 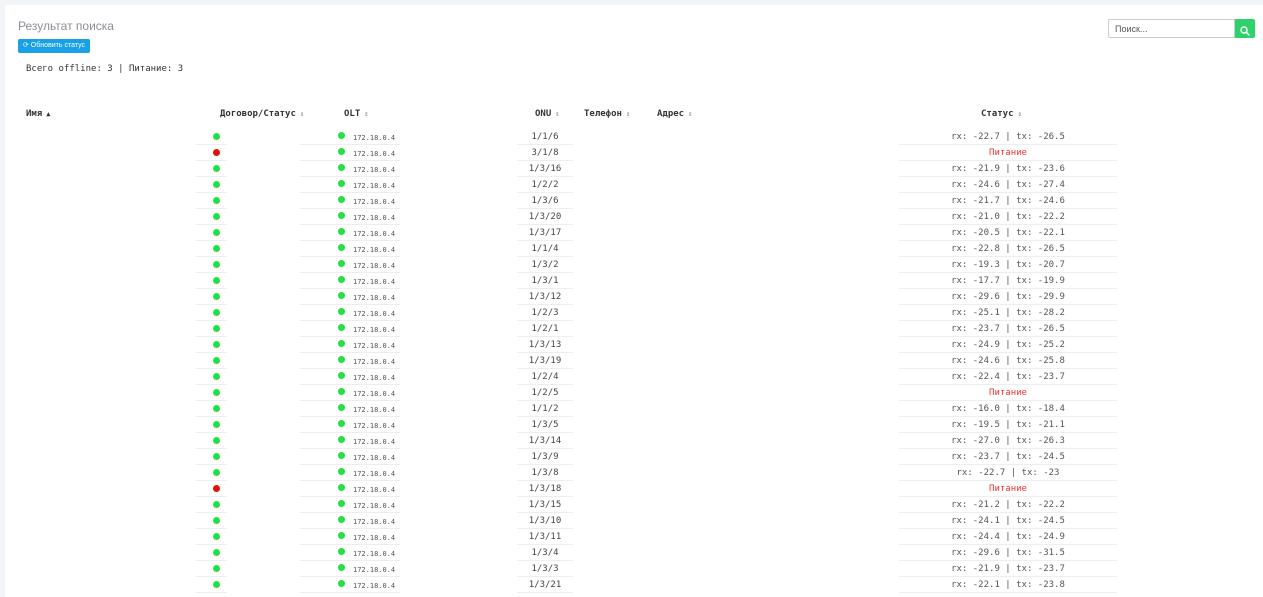 I want to click on table-row: 172.18.0.4 3/1/8 Питание, so click(x=634, y=153).